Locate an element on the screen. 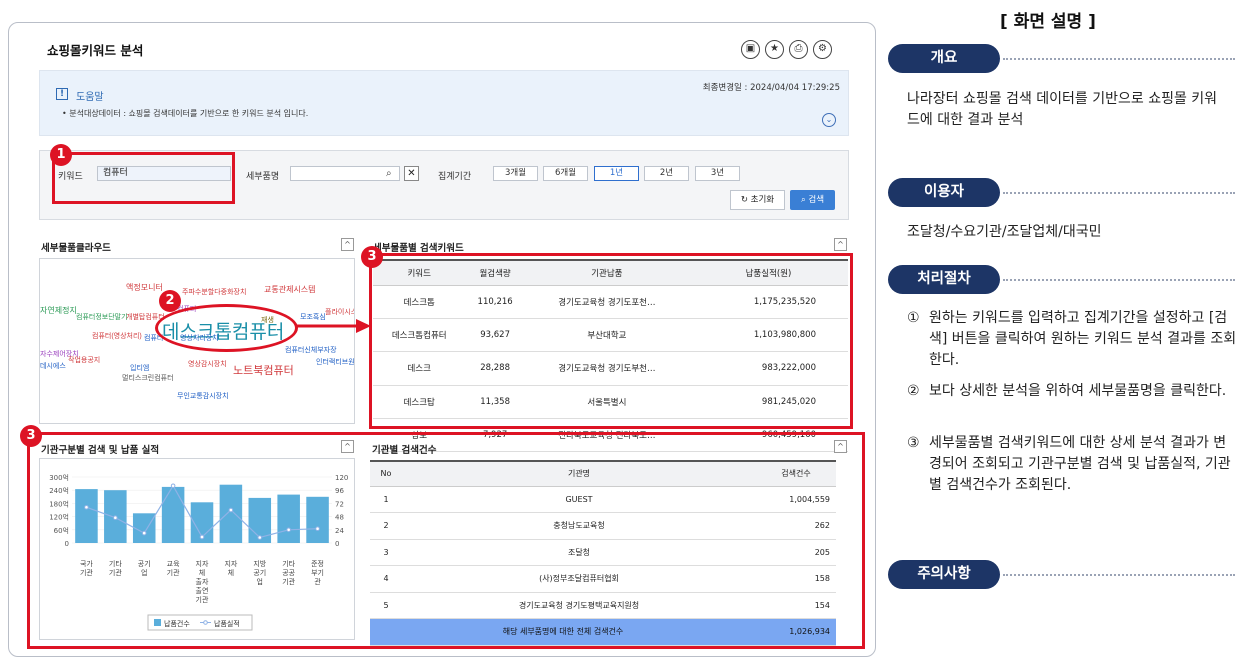 The image size is (1245, 661). table-row: 4 (사)정부조달컴퓨터협회 158 is located at coordinates (603, 579).